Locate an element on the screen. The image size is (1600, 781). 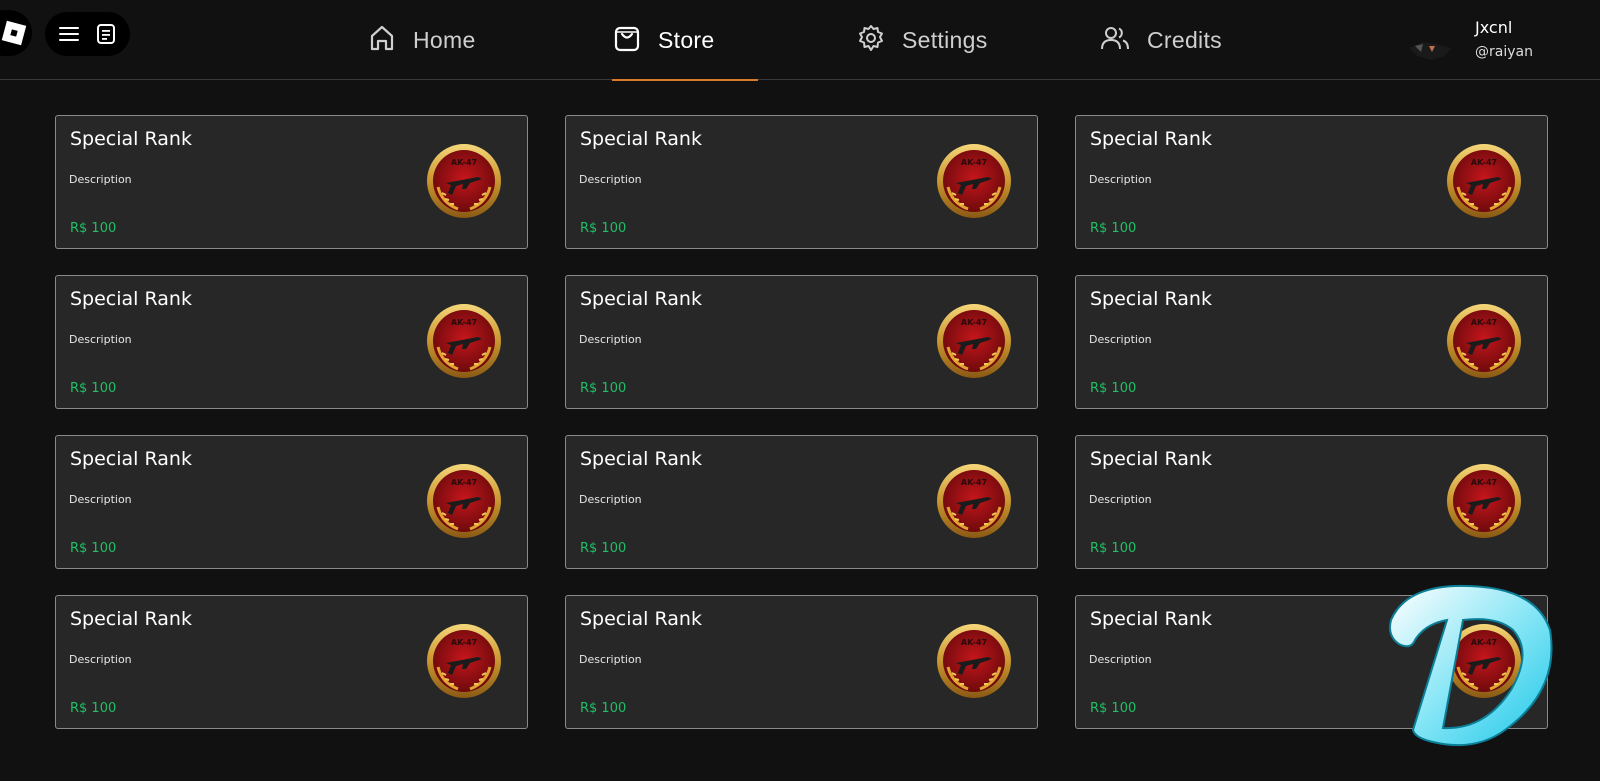
chat-notes-icon is located at coordinates (106, 34).